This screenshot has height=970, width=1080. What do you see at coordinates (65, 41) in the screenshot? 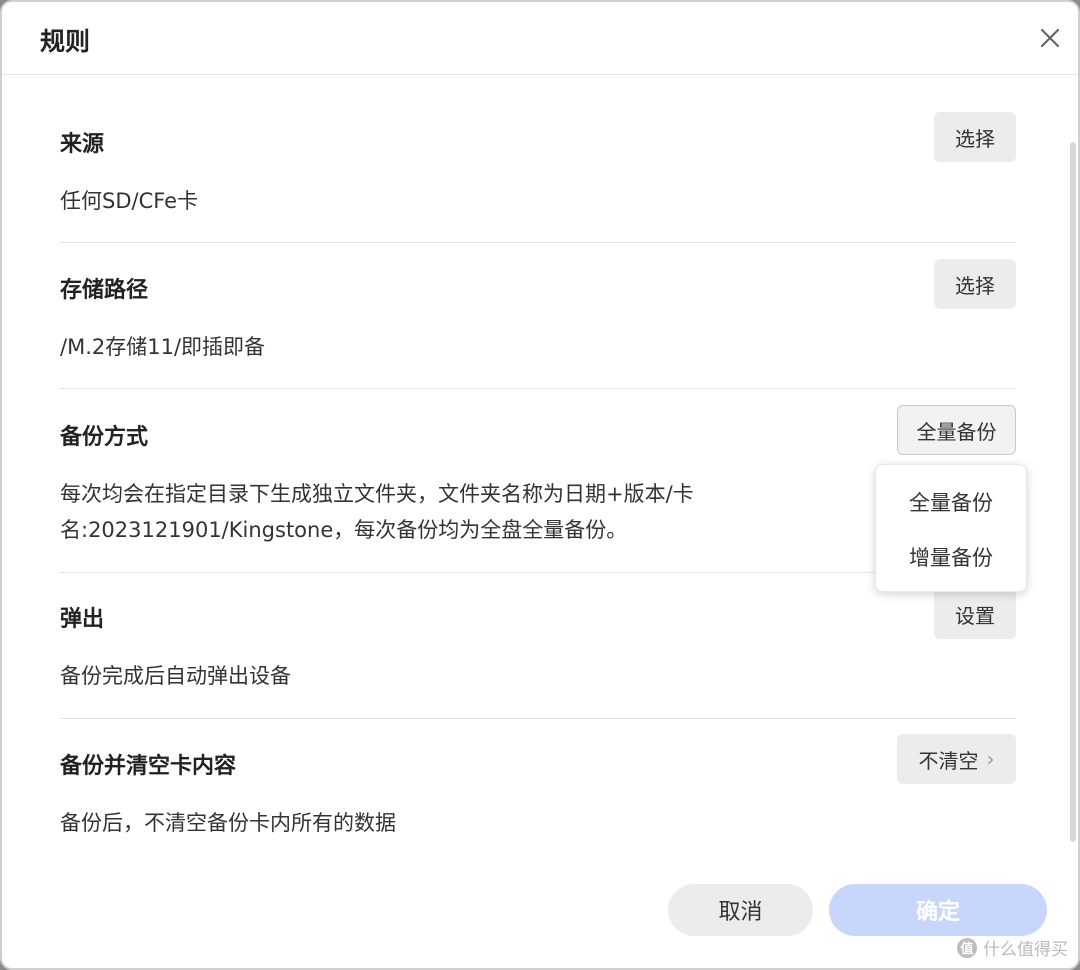
I see `dialog-title: 规则` at bounding box center [65, 41].